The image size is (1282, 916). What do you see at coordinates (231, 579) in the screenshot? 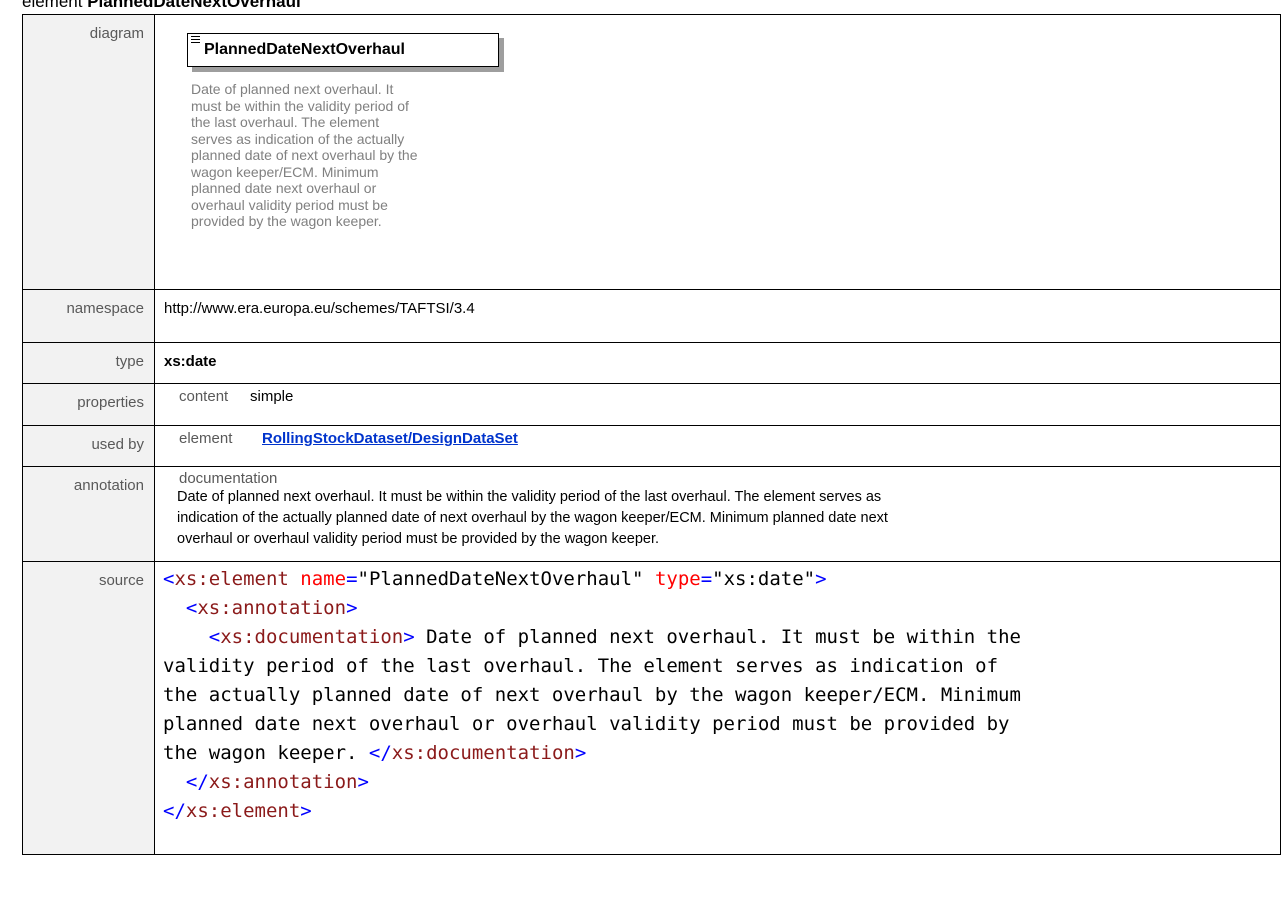
I see `source-element-tag: xs:element` at bounding box center [231, 579].